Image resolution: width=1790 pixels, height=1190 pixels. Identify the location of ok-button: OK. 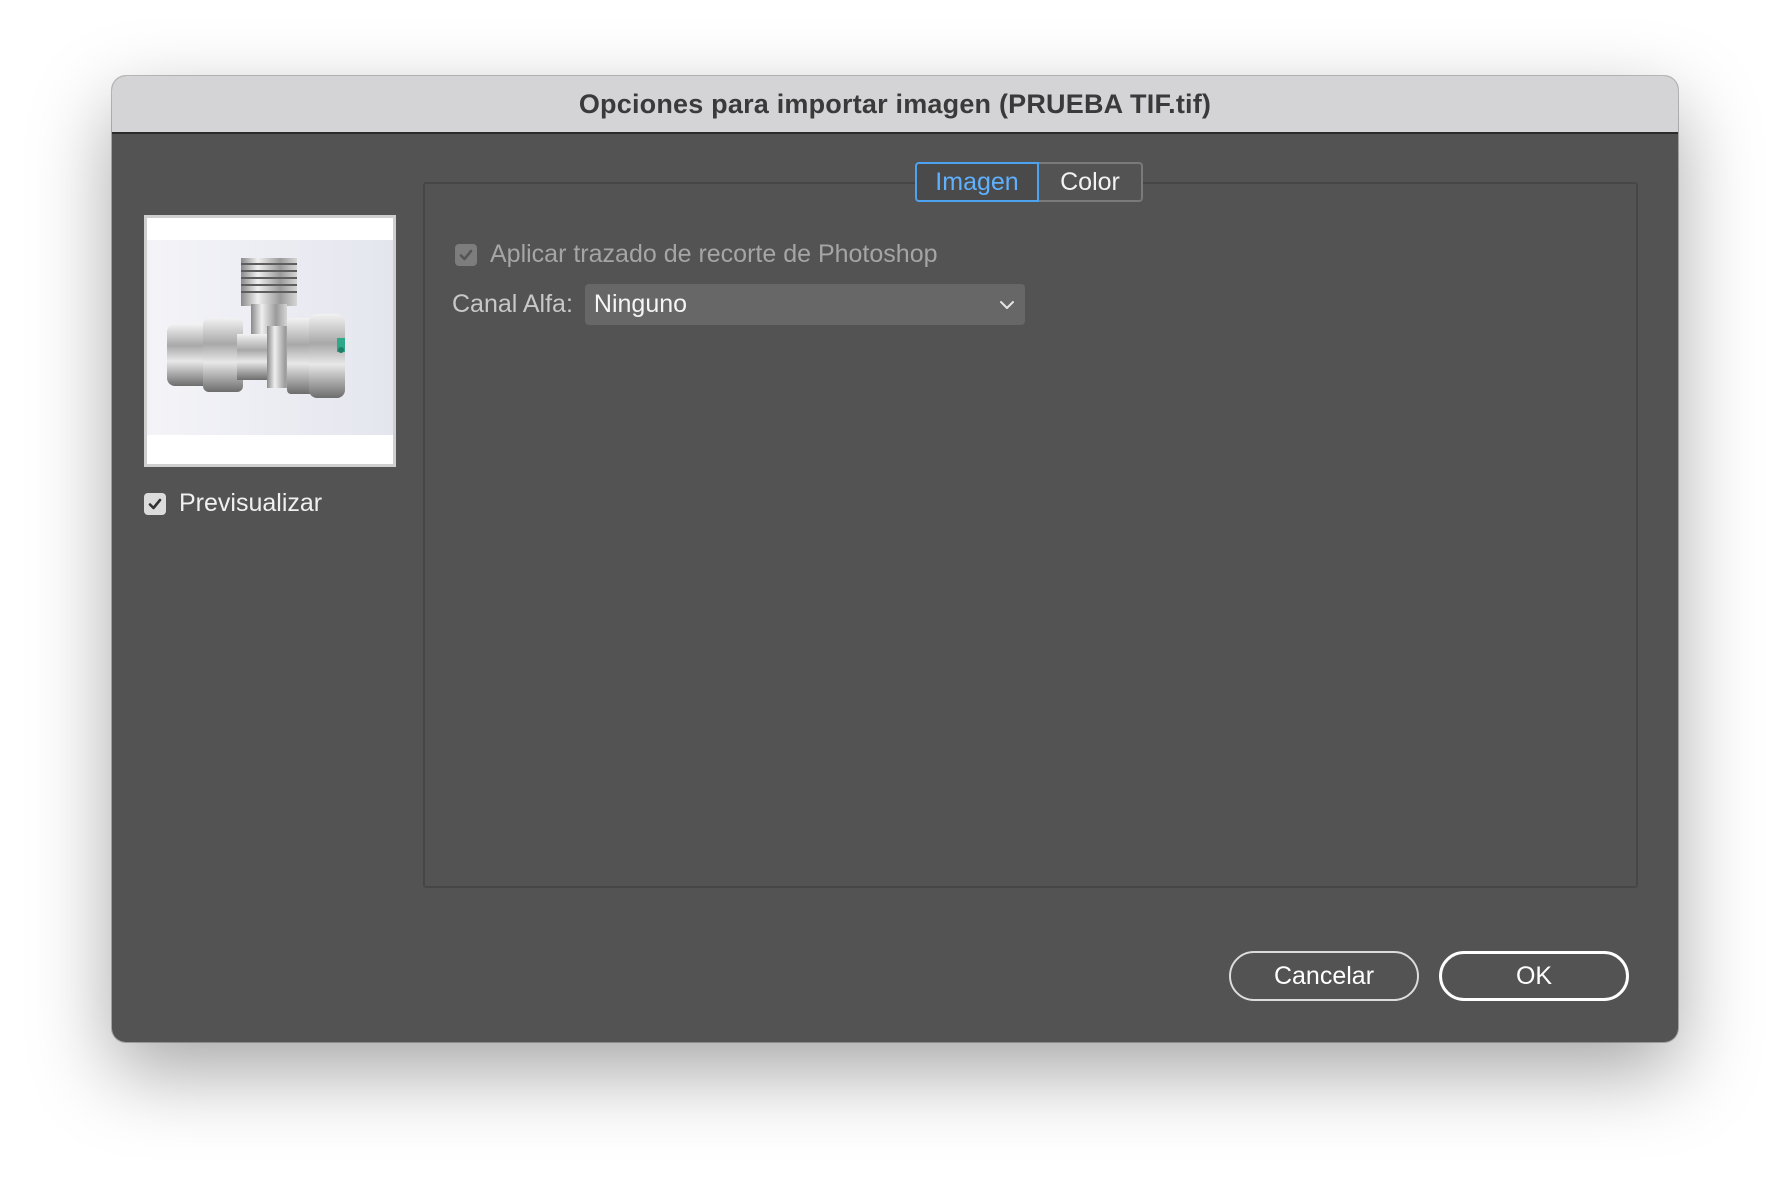
(1534, 976).